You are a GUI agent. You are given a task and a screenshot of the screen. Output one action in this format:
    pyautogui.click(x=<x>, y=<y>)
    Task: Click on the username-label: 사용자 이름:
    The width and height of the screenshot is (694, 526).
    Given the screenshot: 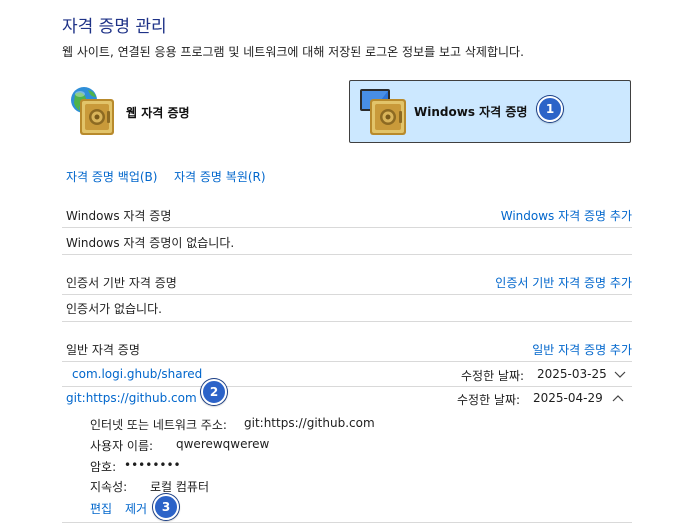 What is the action you would take?
    pyautogui.click(x=122, y=446)
    